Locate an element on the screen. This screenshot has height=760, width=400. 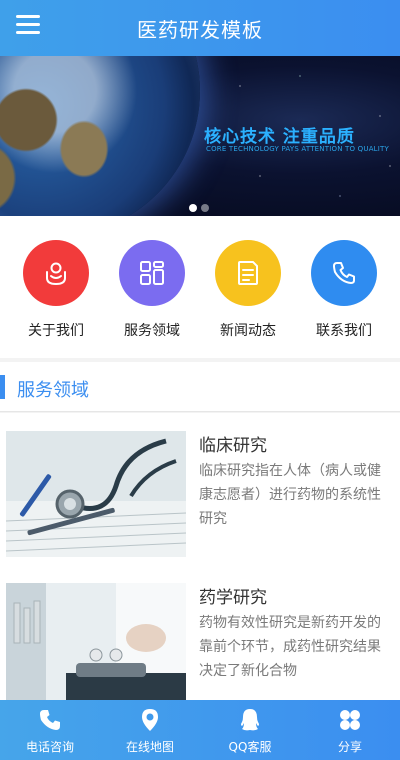
stethoscope-image is located at coordinates (96, 494).